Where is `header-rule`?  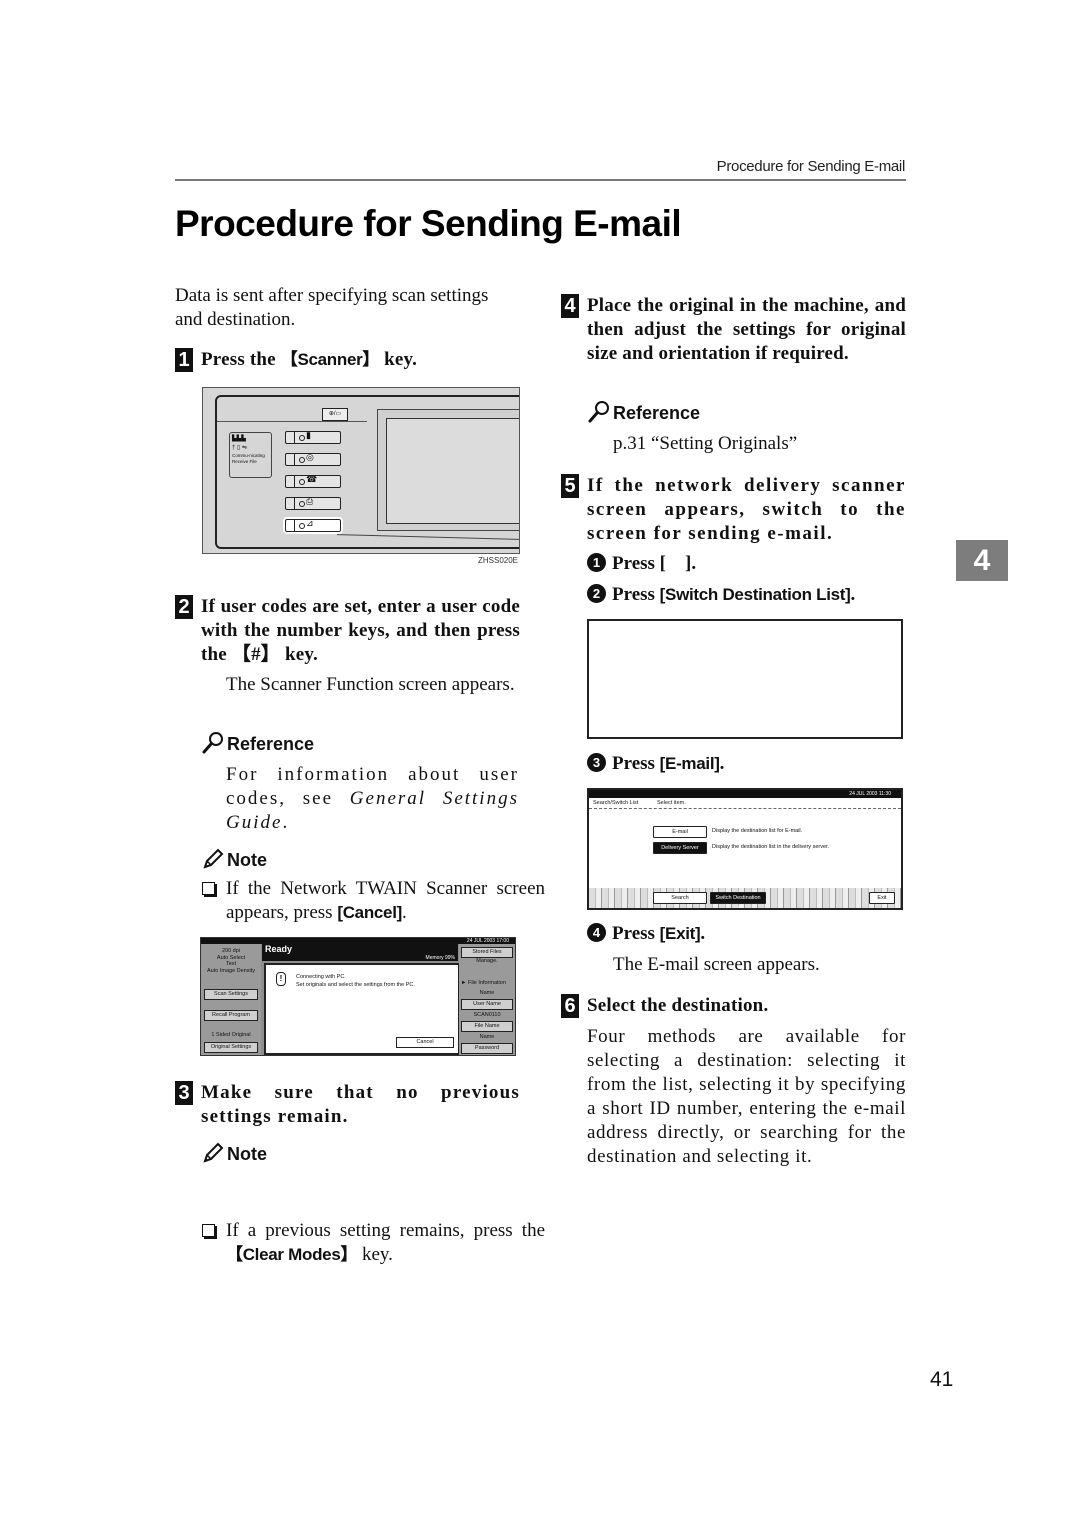
header-rule is located at coordinates (540, 180).